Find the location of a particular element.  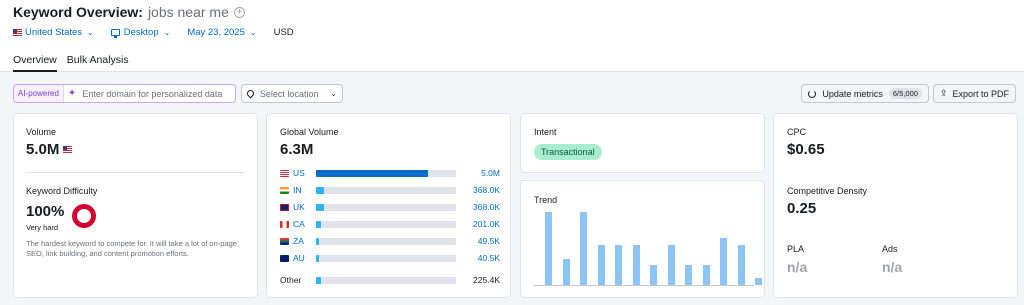

cpc-value: $0.65 is located at coordinates (806, 149).